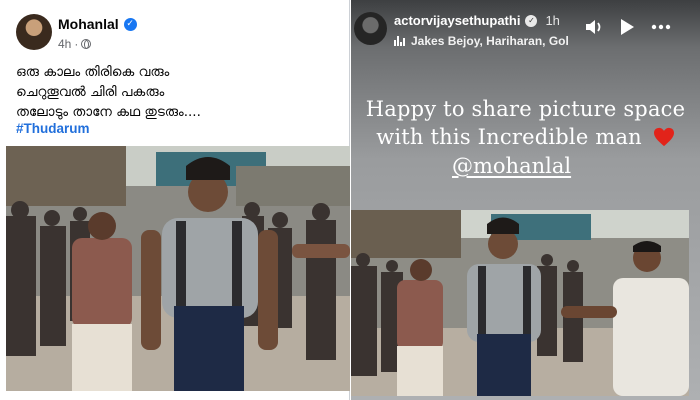 This screenshot has height=400, width=700. I want to click on story-text-line-2: with this Incredible man, so click(525, 137).